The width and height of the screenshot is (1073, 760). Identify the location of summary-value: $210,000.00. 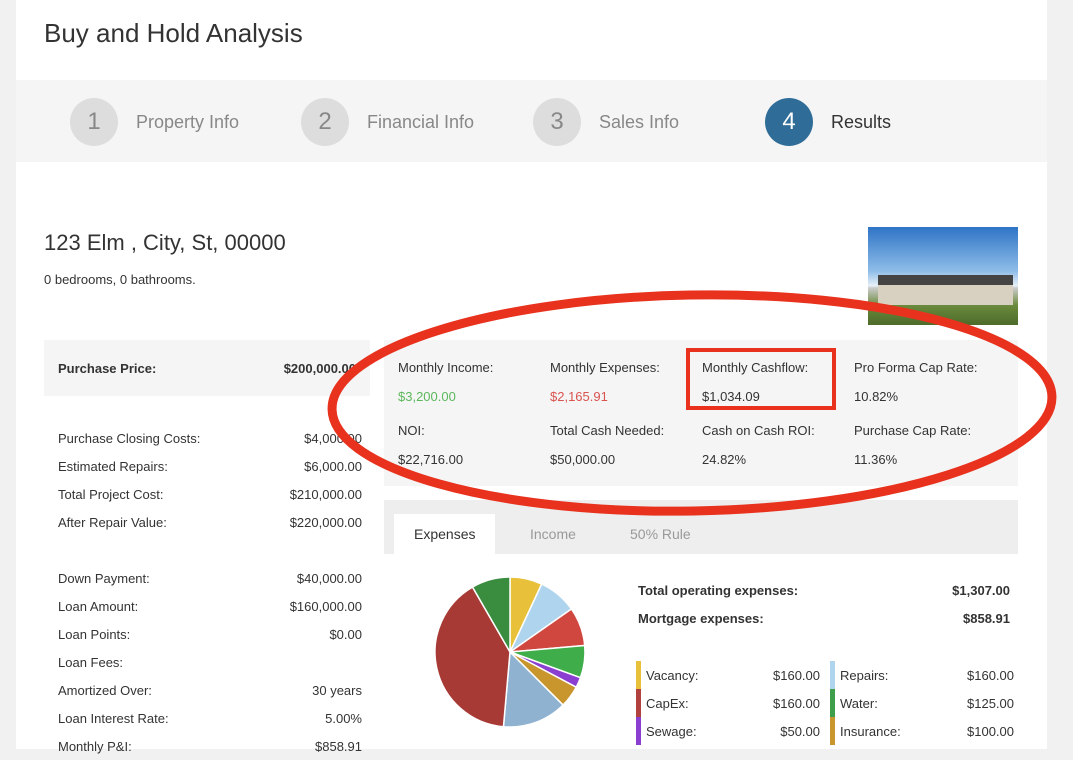
(325, 494).